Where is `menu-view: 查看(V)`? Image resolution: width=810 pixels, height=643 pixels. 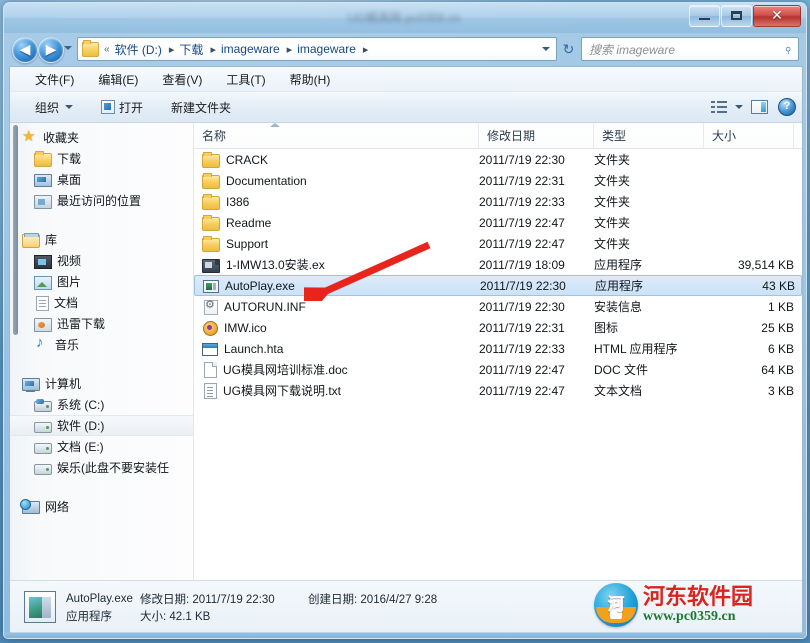
menu-view: 查看(V) is located at coordinates (182, 79).